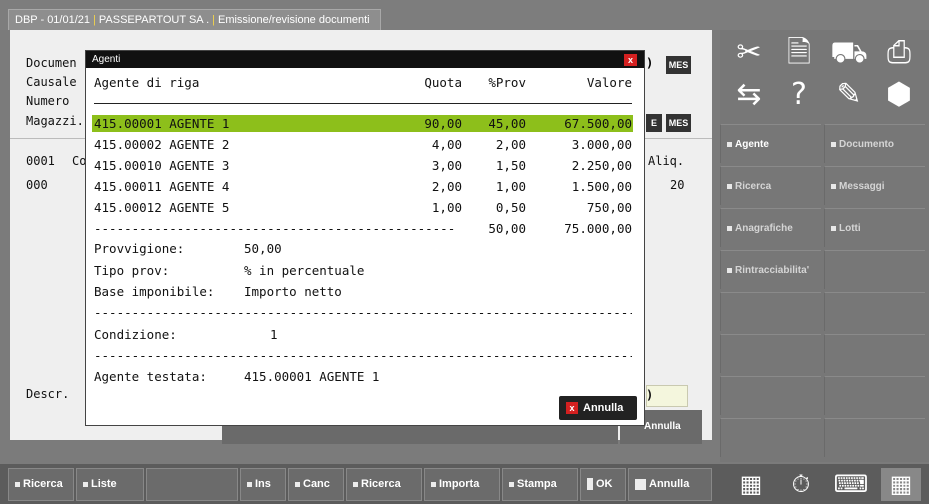 Image resolution: width=929 pixels, height=504 pixels. What do you see at coordinates (507, 123) in the screenshot?
I see `cell-prov: 45,00` at bounding box center [507, 123].